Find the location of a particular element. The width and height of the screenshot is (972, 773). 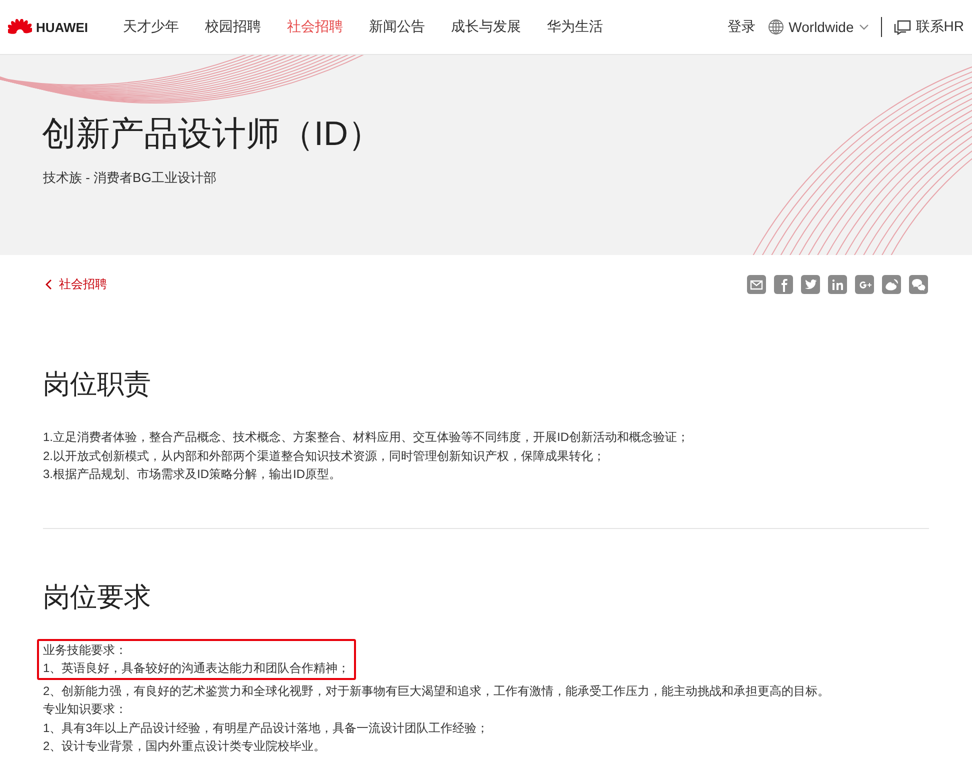

letter-f-icon is located at coordinates (783, 284).